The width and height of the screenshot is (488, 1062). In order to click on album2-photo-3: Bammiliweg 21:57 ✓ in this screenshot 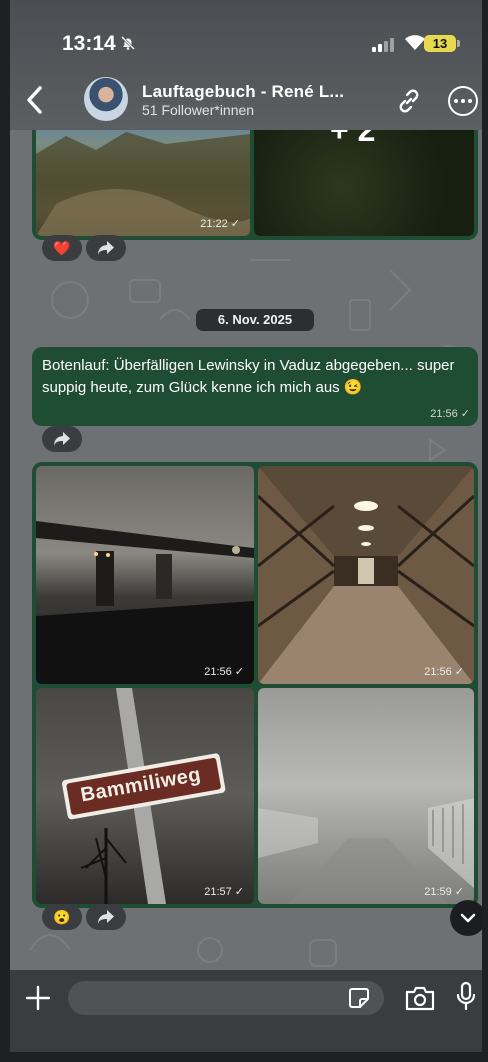, I will do `click(145, 796)`.